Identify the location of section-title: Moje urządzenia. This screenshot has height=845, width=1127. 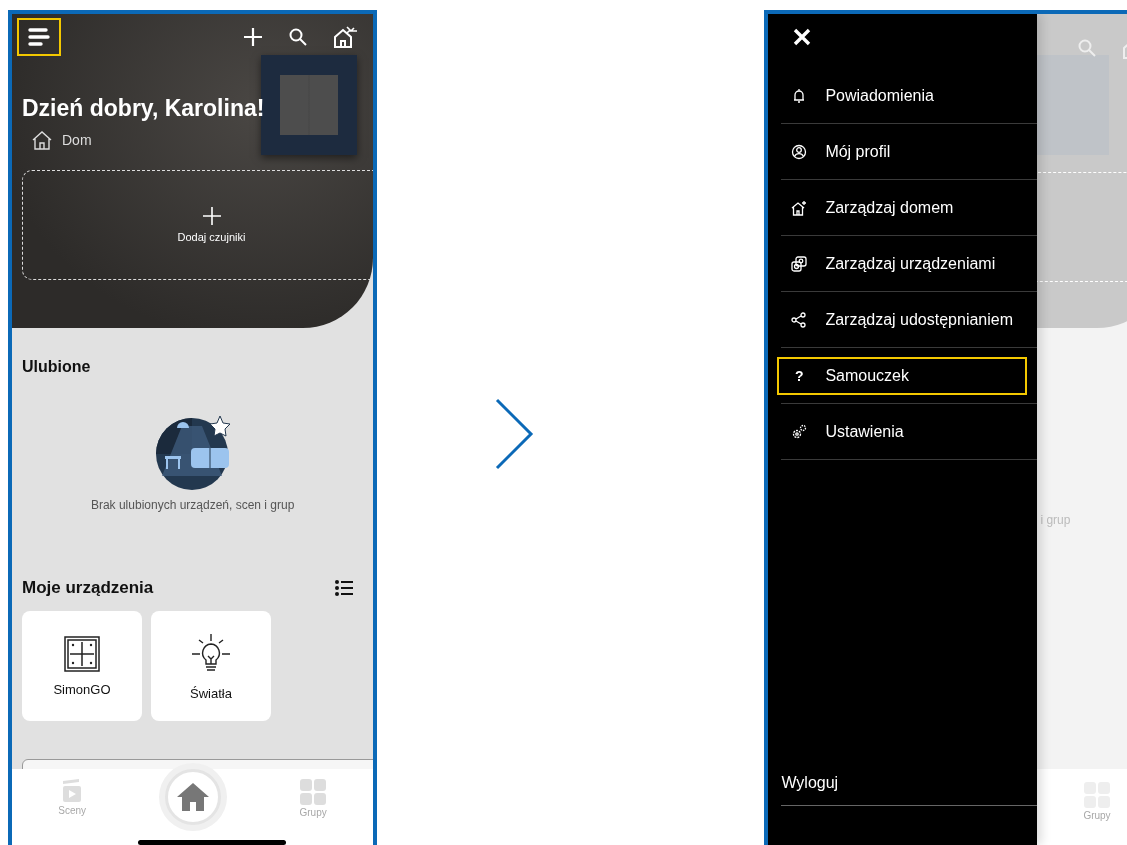
(88, 588).